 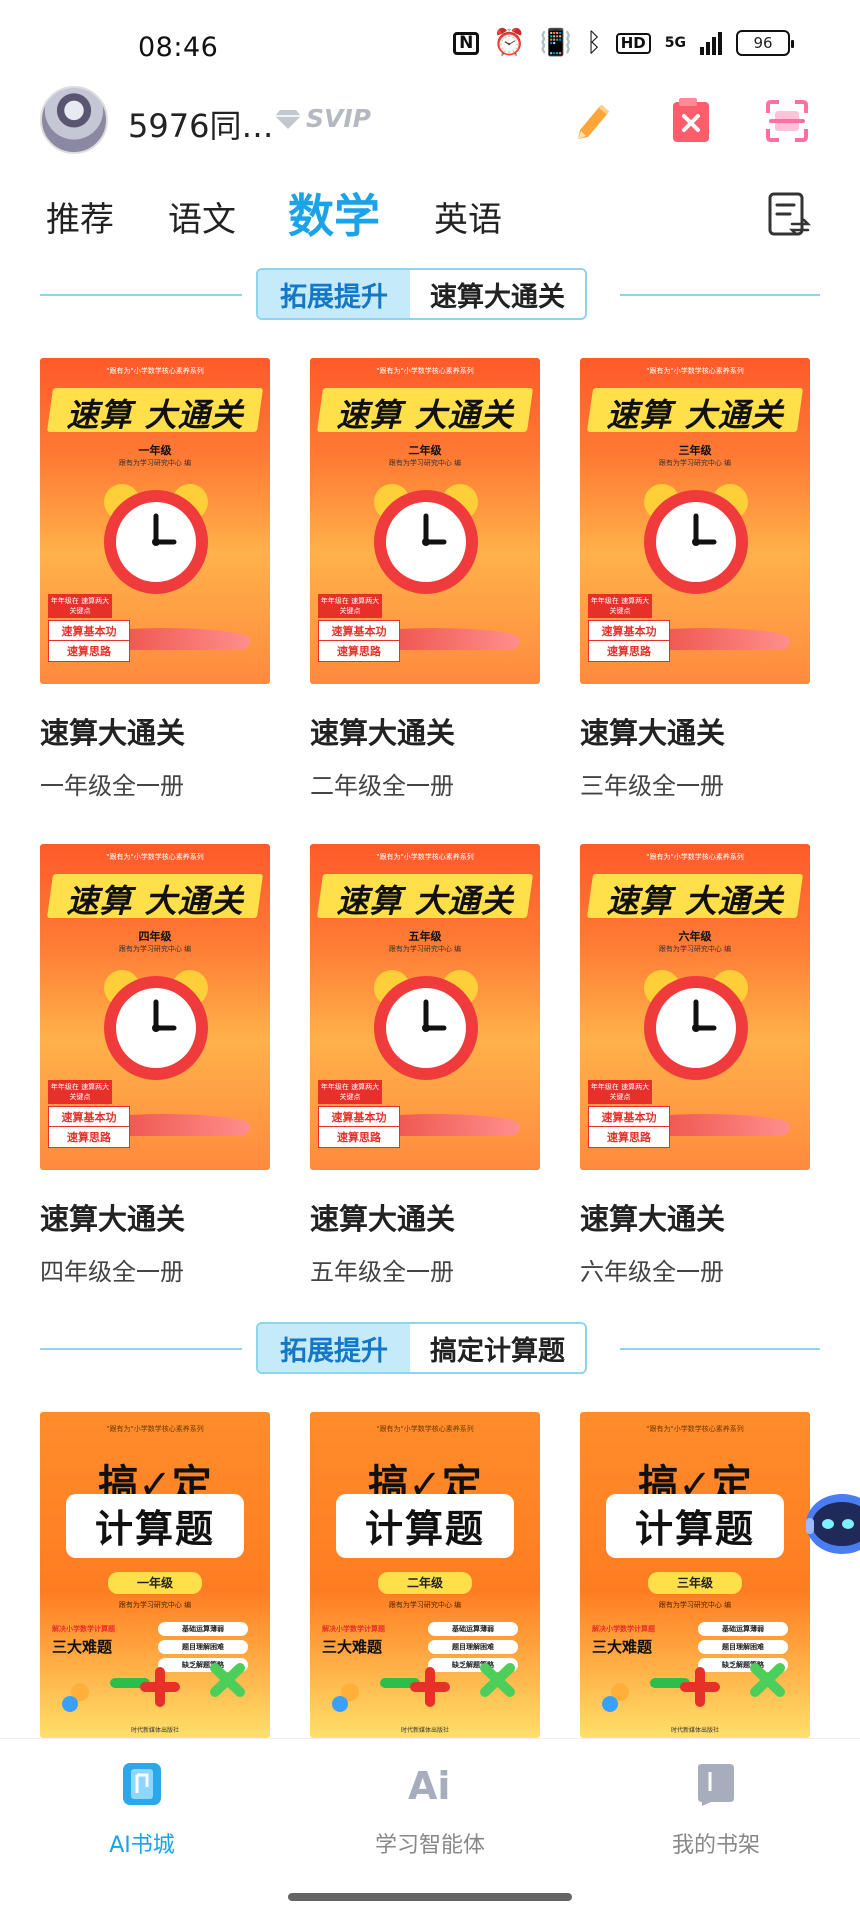 I want to click on subject-settings-icon, so click(x=789, y=215).